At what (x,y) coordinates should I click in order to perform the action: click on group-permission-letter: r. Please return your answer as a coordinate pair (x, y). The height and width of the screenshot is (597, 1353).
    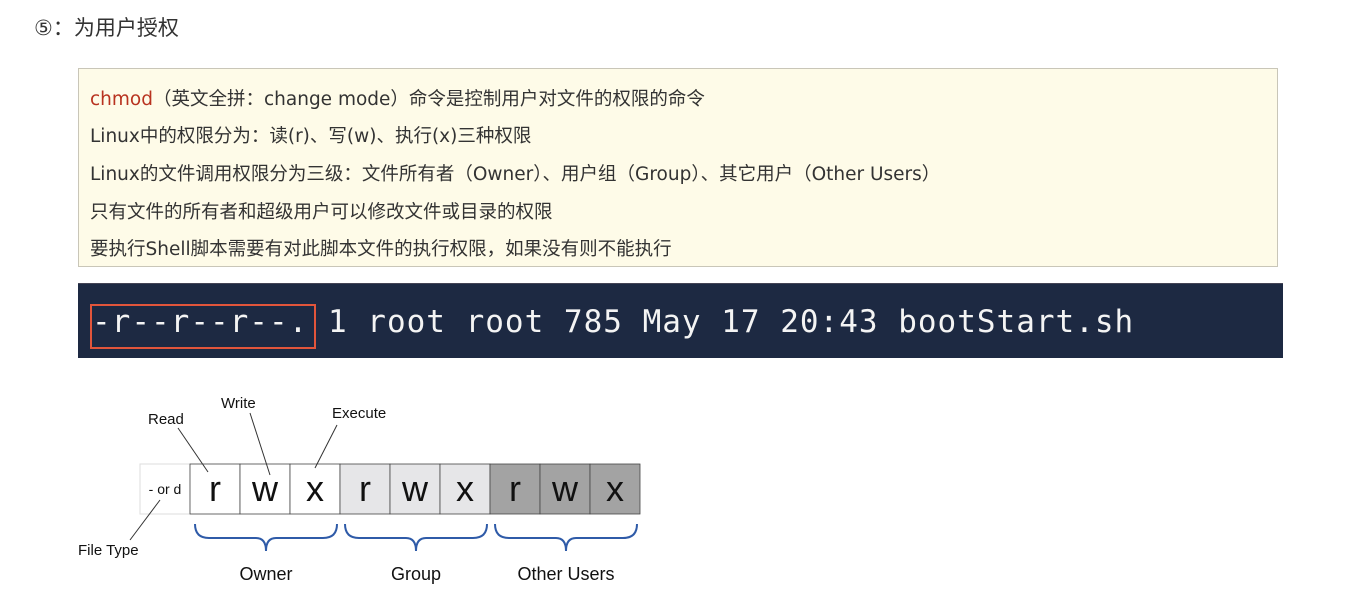
    Looking at the image, I should click on (365, 488).